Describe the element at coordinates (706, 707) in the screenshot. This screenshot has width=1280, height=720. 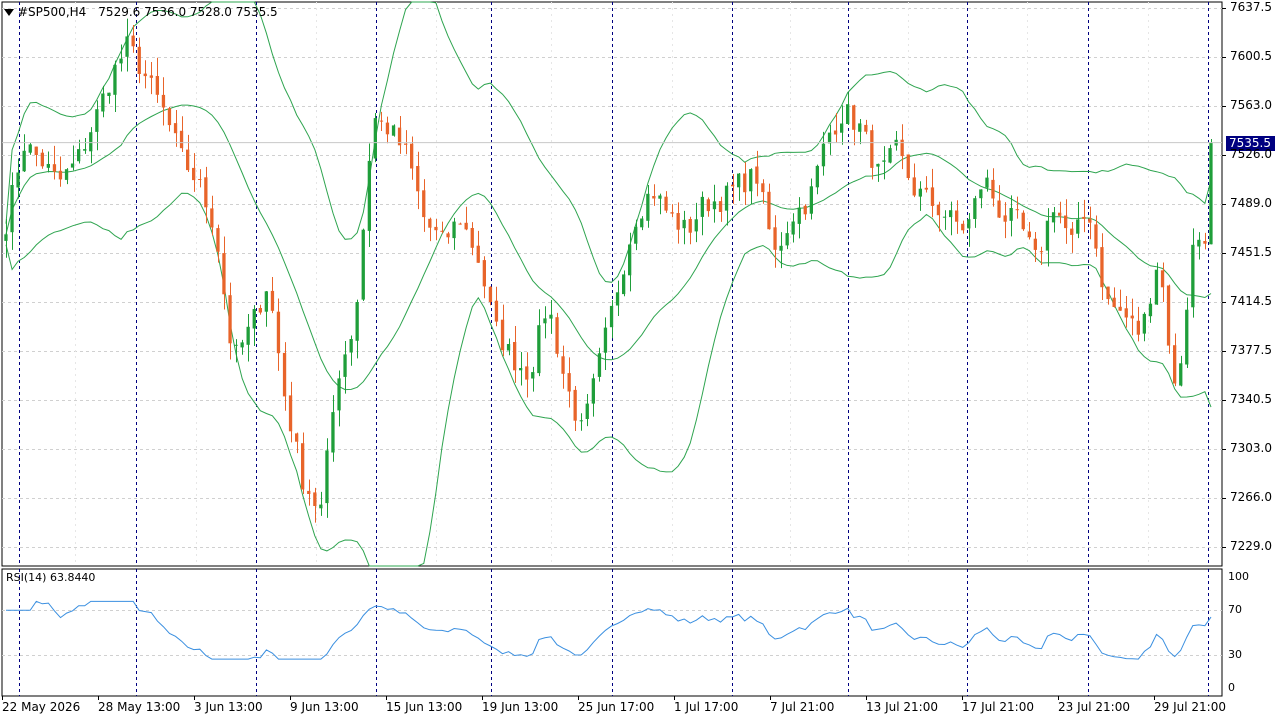
I see `time-axis-label: 1 Jul 17:00` at that location.